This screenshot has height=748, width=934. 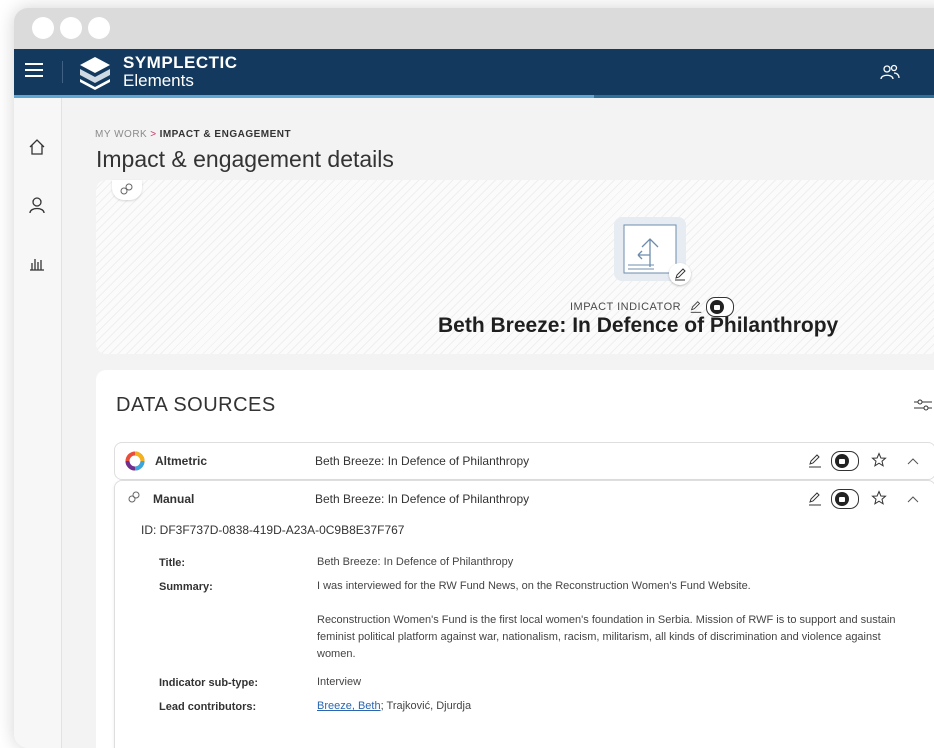 I want to click on symplectic-logo, so click(x=95, y=73).